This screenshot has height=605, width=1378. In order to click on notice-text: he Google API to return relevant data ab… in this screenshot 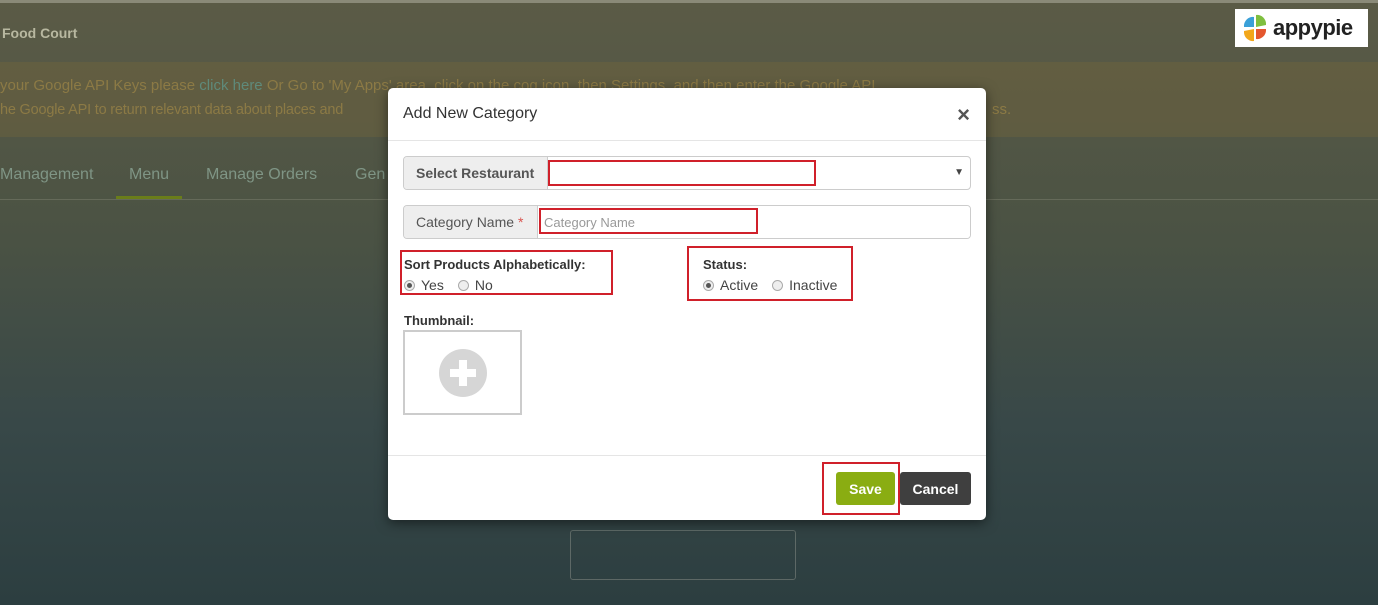, I will do `click(172, 110)`.